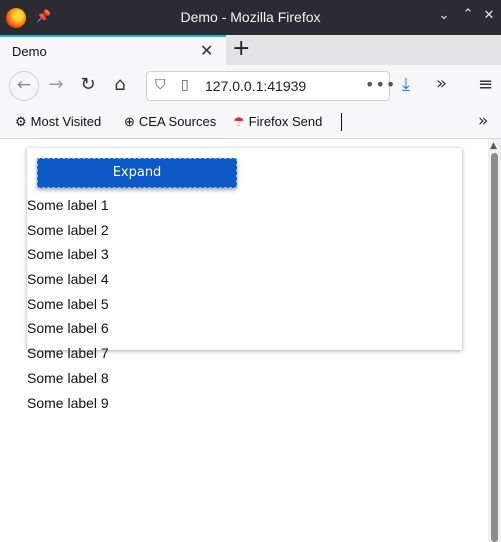 The width and height of the screenshot is (501, 542). Describe the element at coordinates (239, 121) in the screenshot. I see `firefox-send-icon: ☂` at that location.